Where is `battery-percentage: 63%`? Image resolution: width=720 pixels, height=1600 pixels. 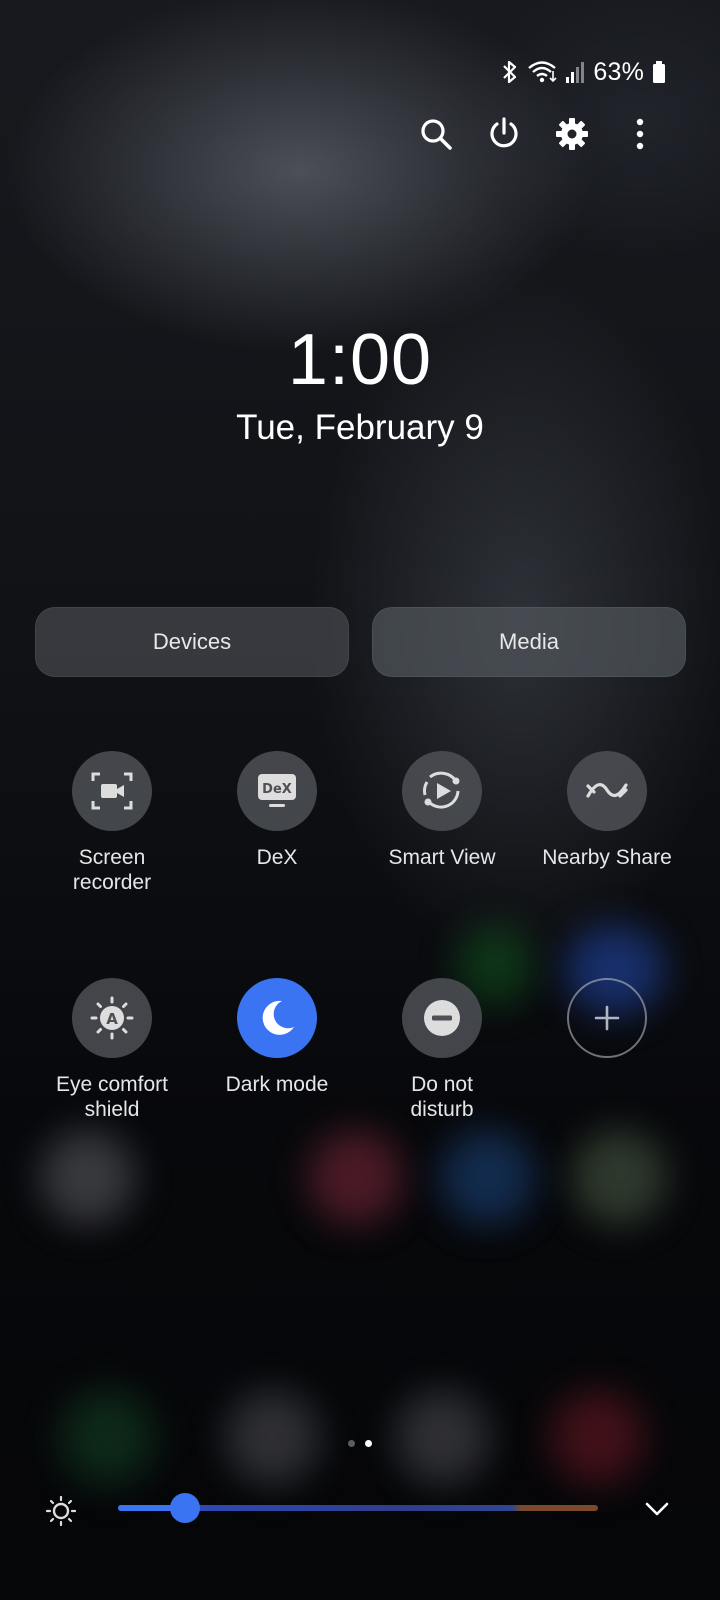 battery-percentage: 63% is located at coordinates (618, 71).